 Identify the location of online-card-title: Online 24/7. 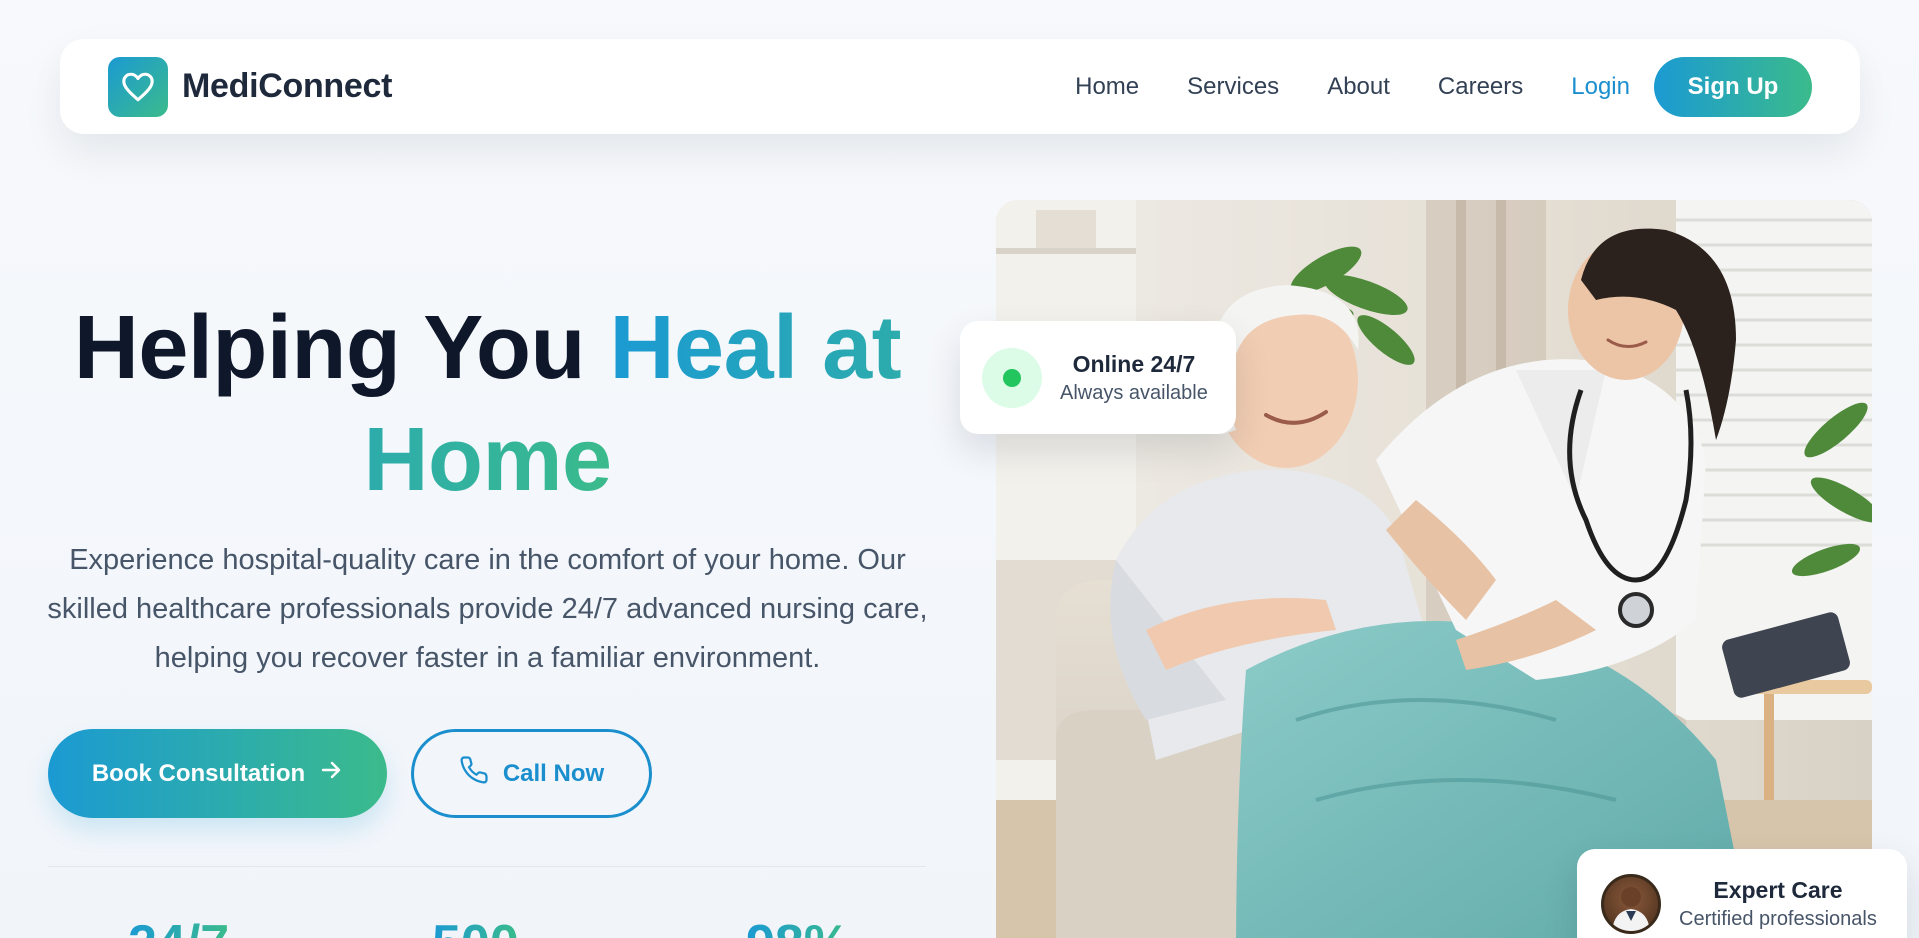
(1134, 363).